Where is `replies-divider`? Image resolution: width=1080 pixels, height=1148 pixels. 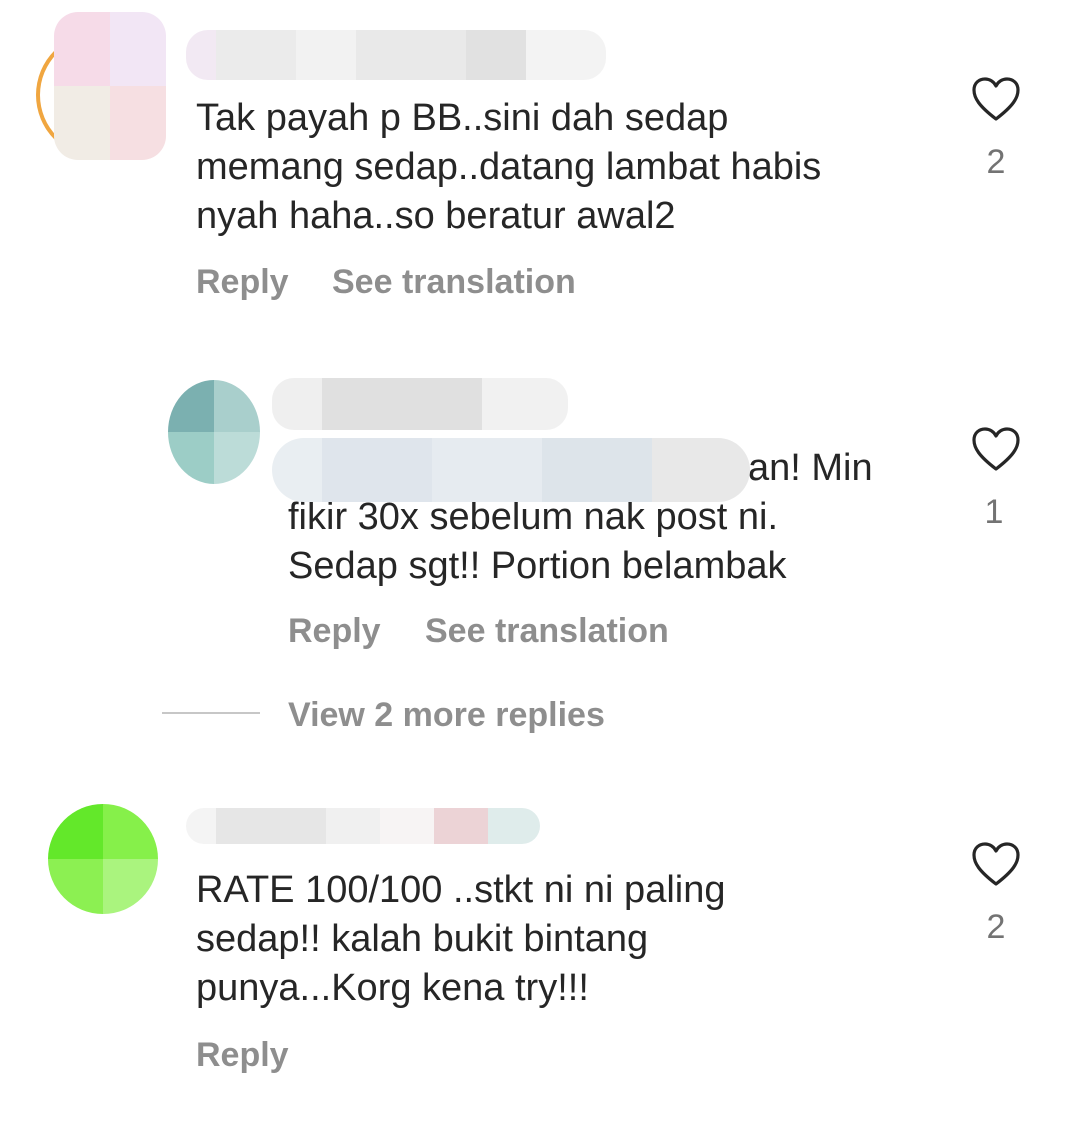
replies-divider is located at coordinates (211, 713).